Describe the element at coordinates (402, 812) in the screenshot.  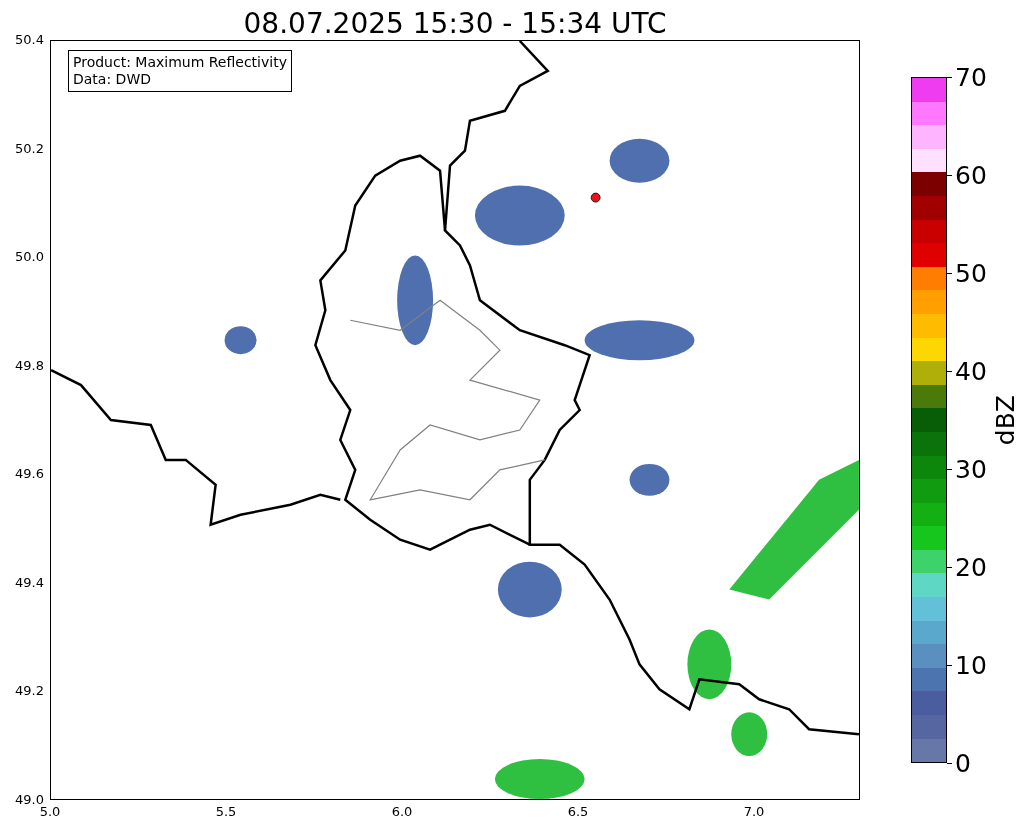
I see `x-tick-label: 6.0` at that location.